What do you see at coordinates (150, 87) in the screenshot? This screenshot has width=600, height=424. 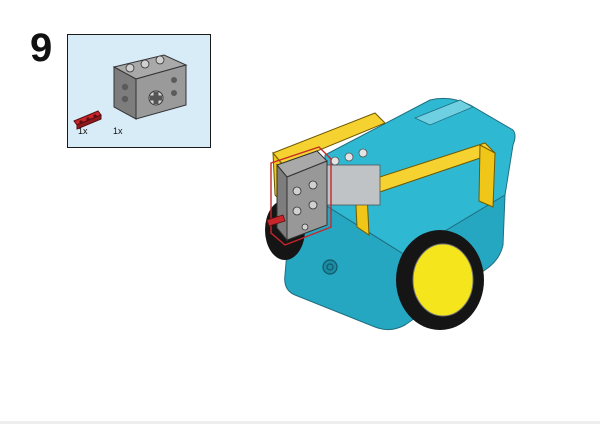 I see `motor-part` at bounding box center [150, 87].